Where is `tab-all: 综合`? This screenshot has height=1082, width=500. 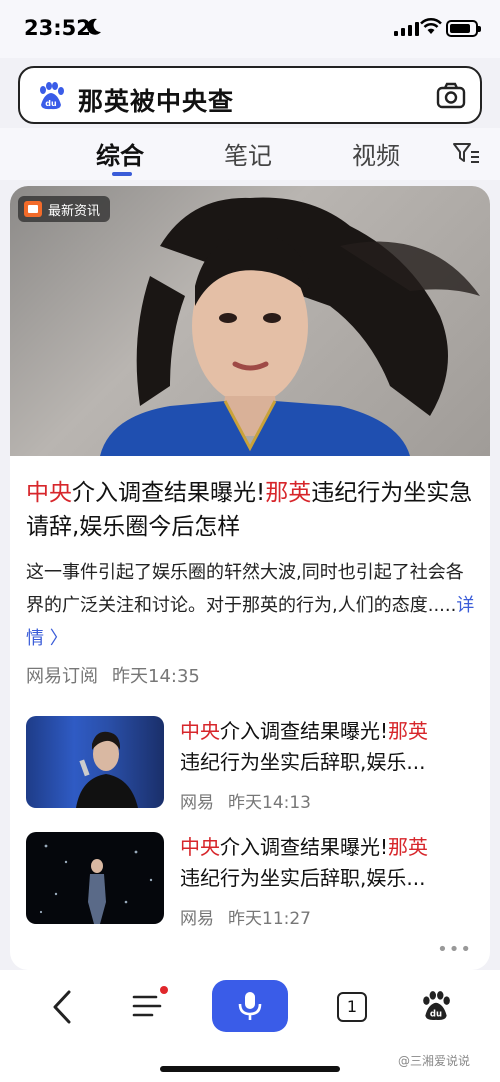
tab-all: 综合 is located at coordinates (120, 153).